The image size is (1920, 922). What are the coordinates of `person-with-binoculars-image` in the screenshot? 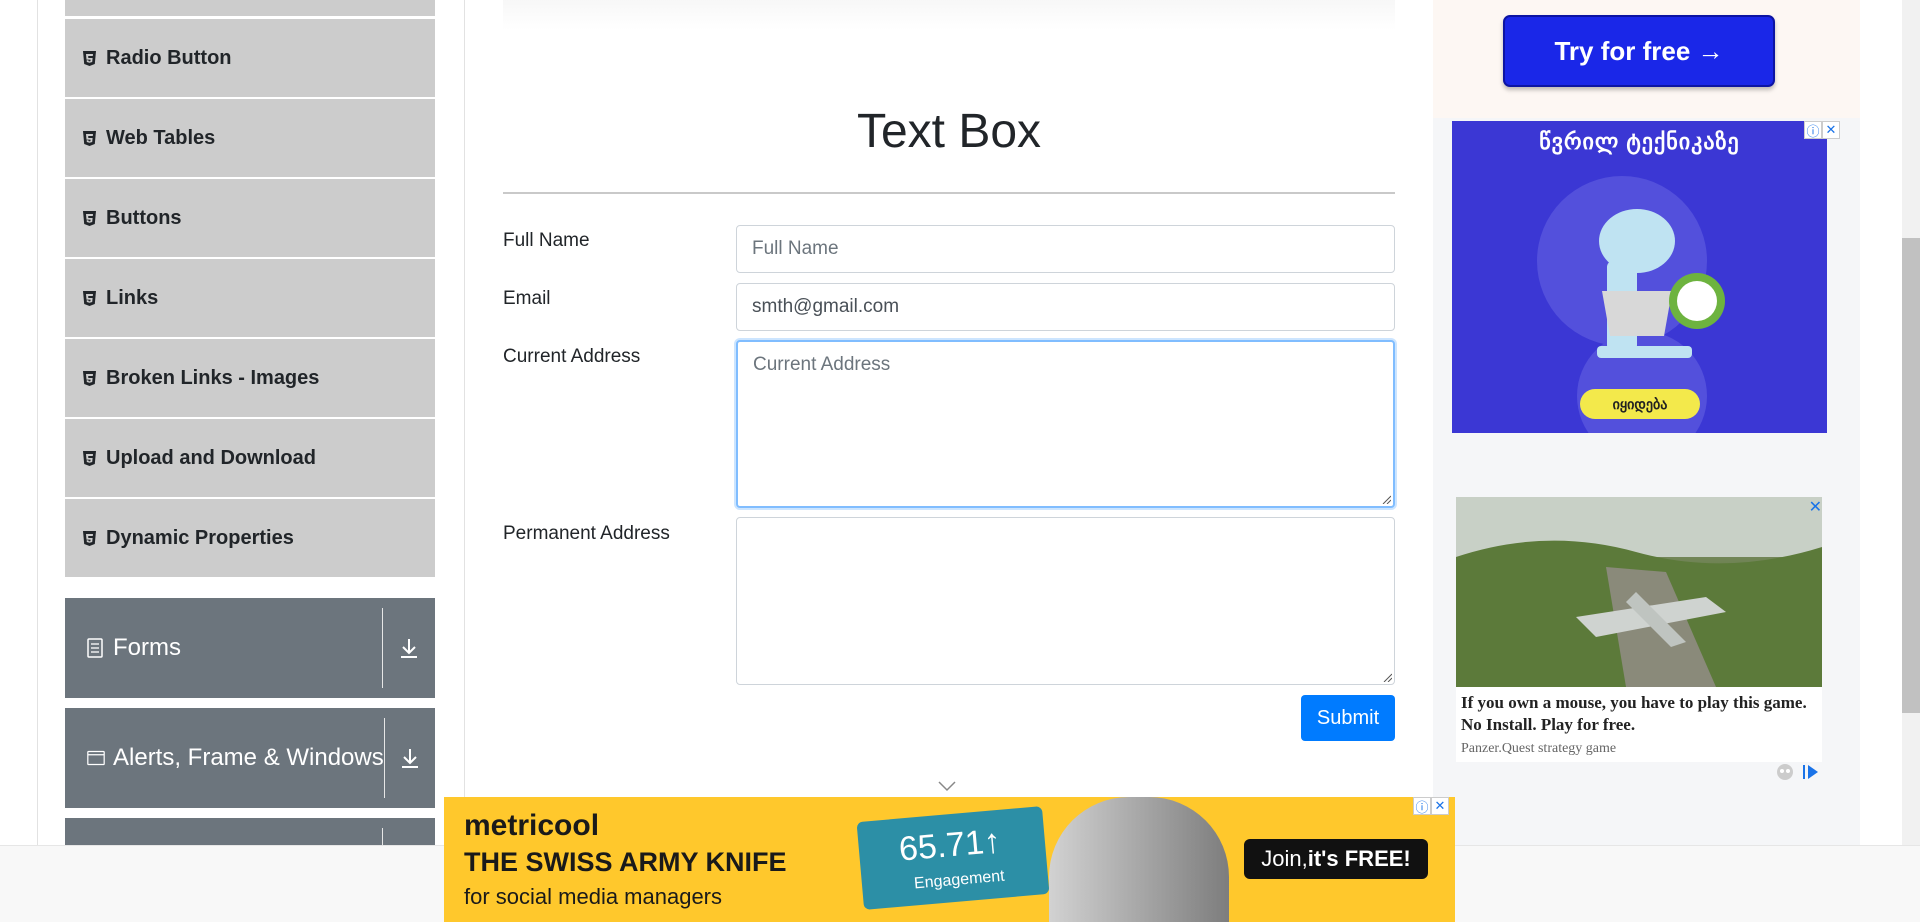 It's located at (1139, 859).